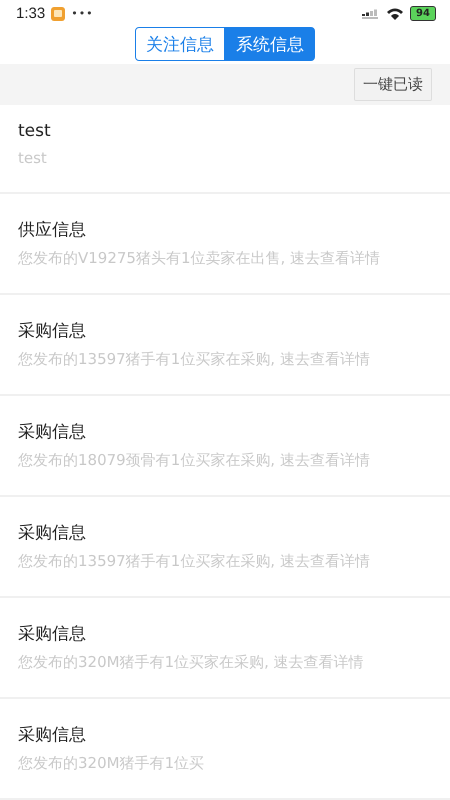 The width and height of the screenshot is (450, 800). Describe the element at coordinates (270, 44) in the screenshot. I see `tab: 系统信息` at that location.